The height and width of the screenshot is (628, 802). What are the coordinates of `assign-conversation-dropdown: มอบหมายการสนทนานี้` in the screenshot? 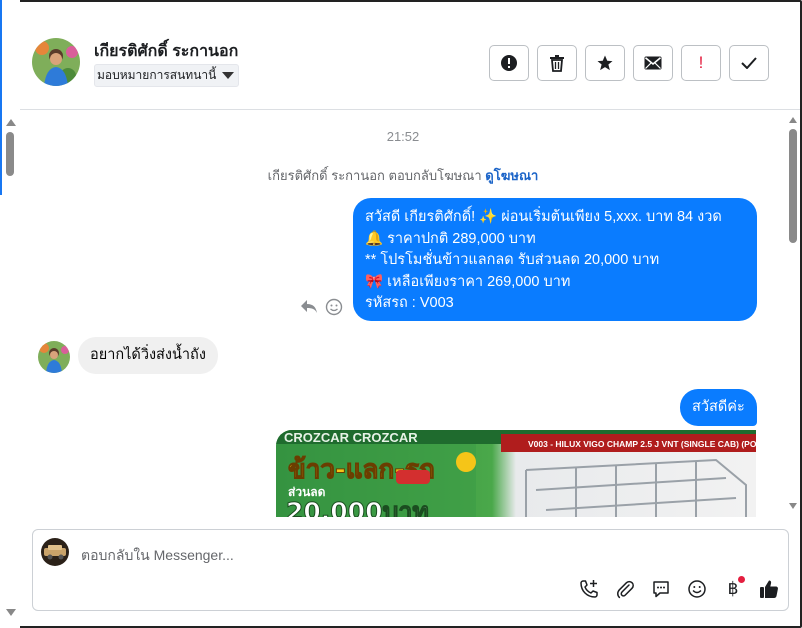 It's located at (167, 75).